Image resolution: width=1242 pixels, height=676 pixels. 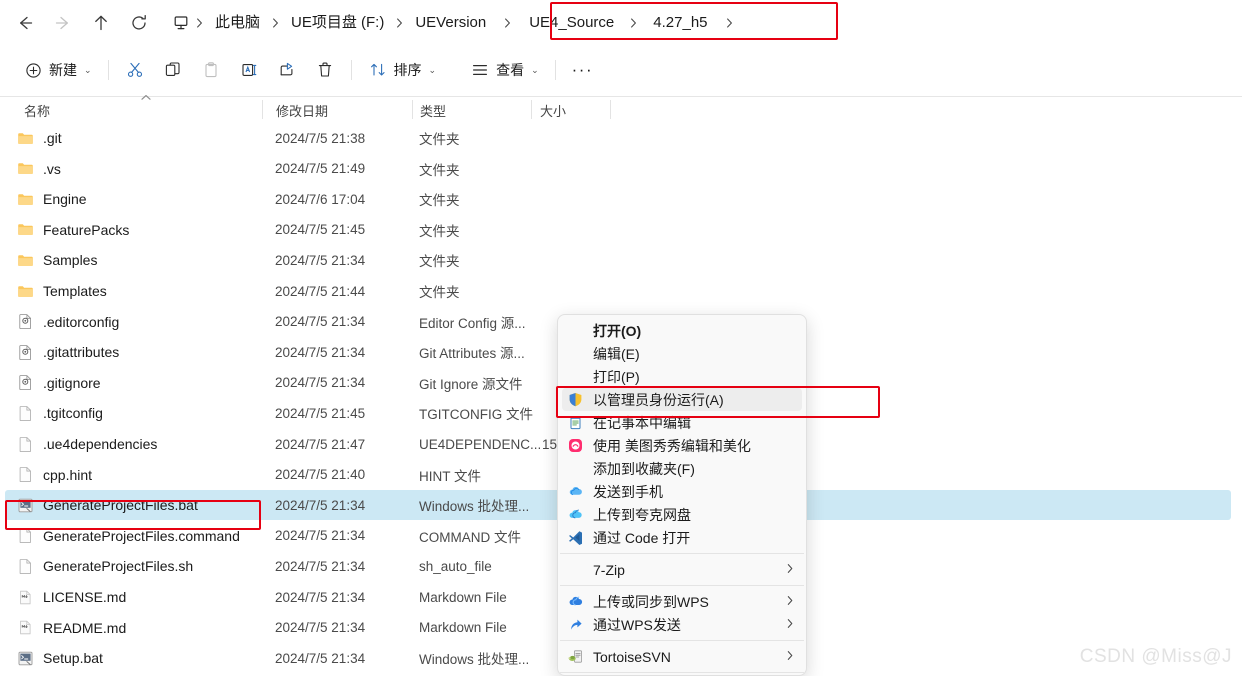 What do you see at coordinates (682, 376) in the screenshot?
I see `menu-item: 打印(P)` at bounding box center [682, 376].